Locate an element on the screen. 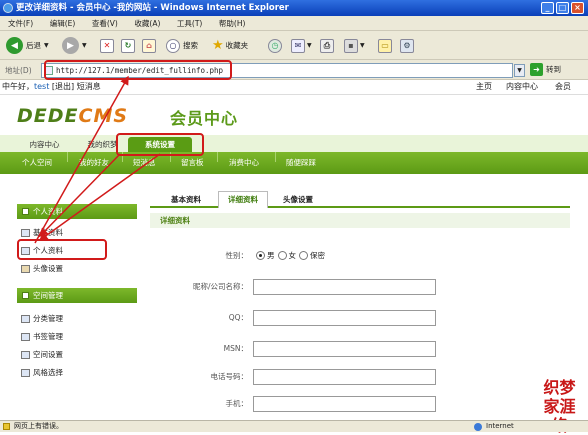 The image size is (588, 435). annotation-arrows is located at coordinates (97, 159).